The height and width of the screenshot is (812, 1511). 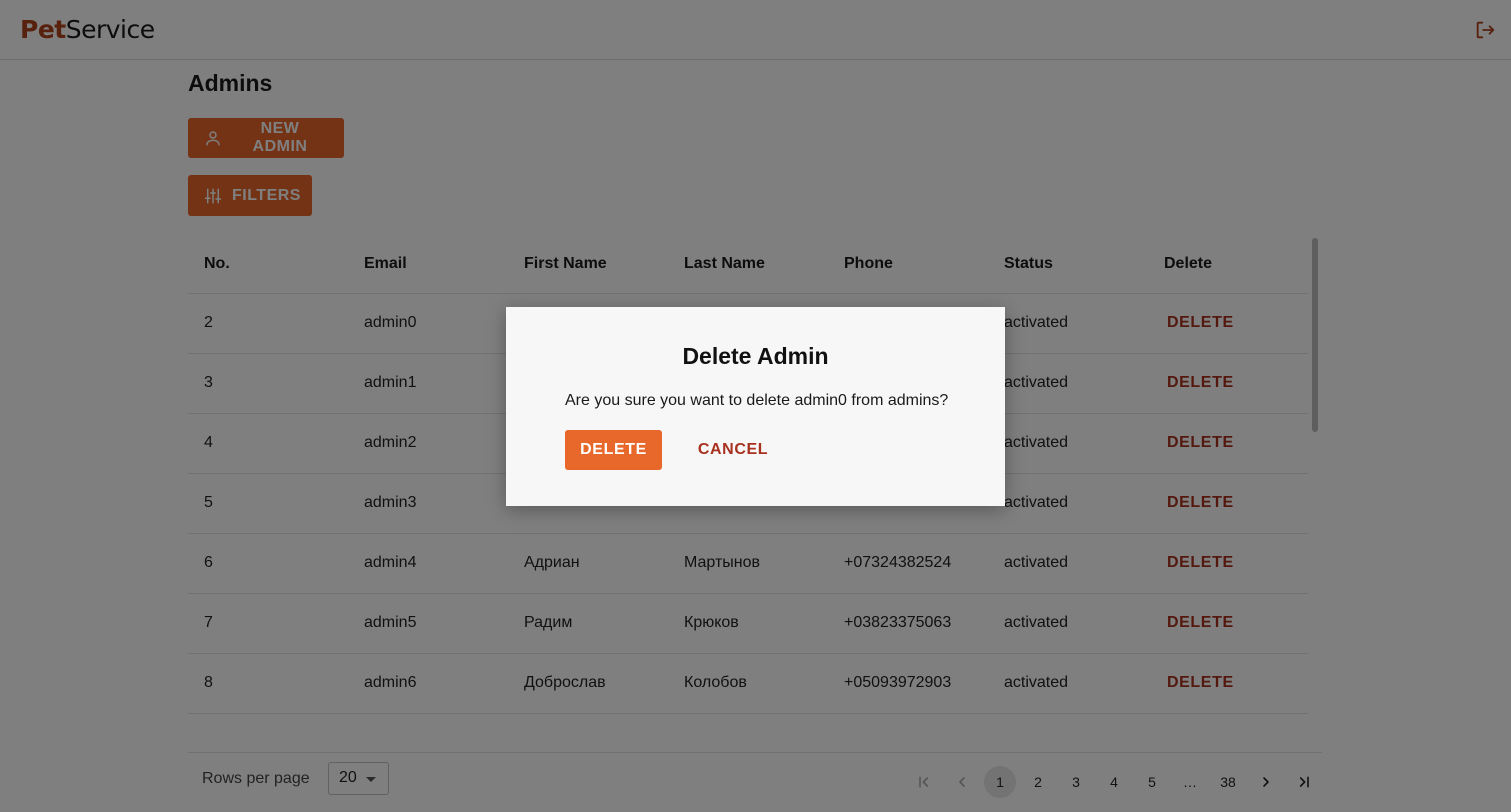 What do you see at coordinates (733, 450) in the screenshot?
I see `cancel-button: CANCEL` at bounding box center [733, 450].